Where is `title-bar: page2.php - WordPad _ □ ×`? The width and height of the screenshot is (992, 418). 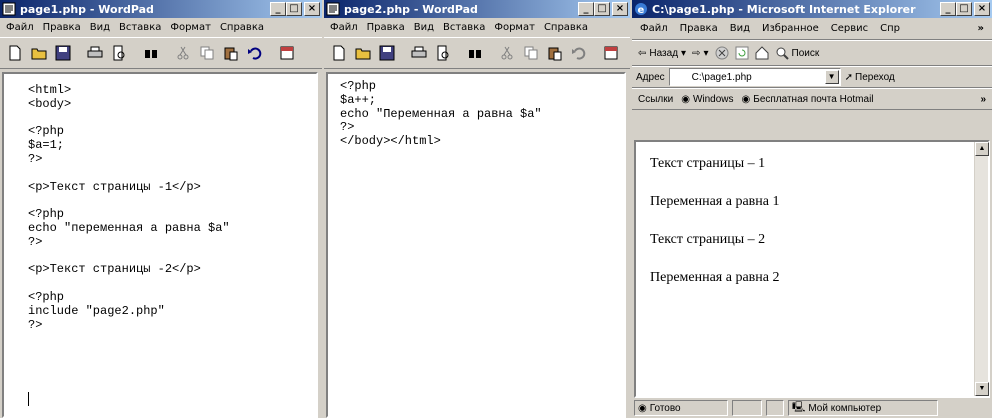
title-bar: page2.php - WordPad _ □ × is located at coordinates (477, 9).